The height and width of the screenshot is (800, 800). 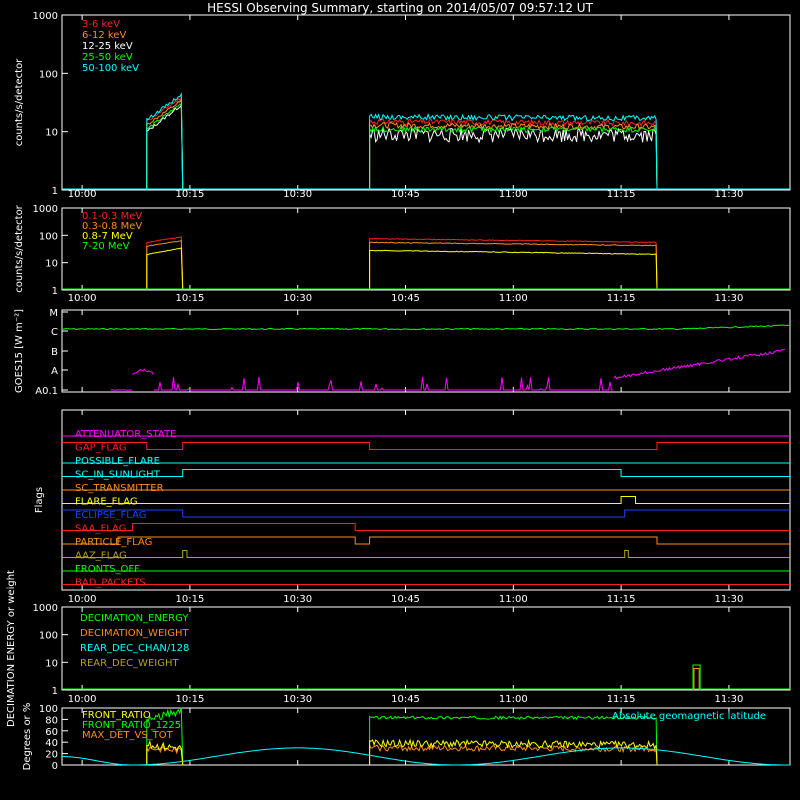 What do you see at coordinates (104, 35) in the screenshot?
I see `legend-entry: 6-12 keV` at bounding box center [104, 35].